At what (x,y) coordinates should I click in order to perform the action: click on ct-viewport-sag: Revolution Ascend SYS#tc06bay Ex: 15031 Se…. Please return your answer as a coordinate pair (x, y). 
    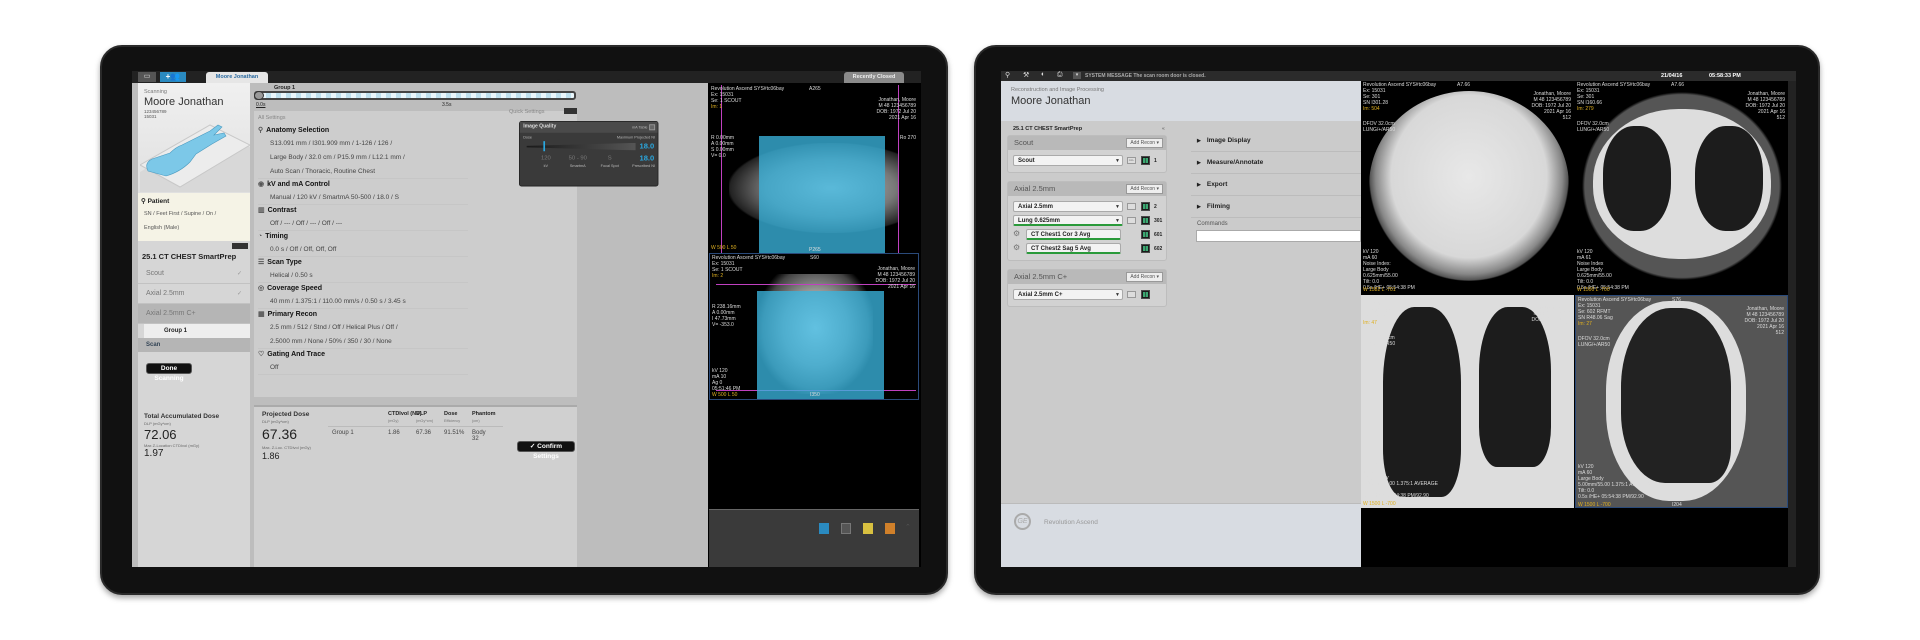
    Looking at the image, I should click on (1681, 401).